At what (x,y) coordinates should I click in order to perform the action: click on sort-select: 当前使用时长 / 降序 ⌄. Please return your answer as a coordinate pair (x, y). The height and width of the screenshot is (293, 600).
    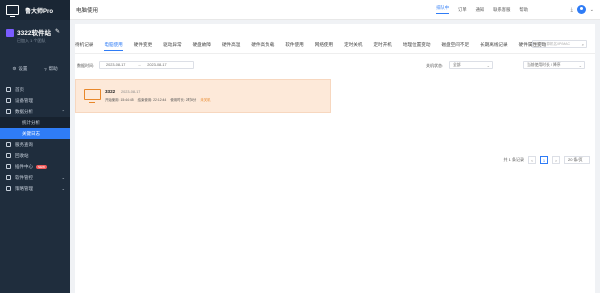
    Looking at the image, I should click on (554, 65).